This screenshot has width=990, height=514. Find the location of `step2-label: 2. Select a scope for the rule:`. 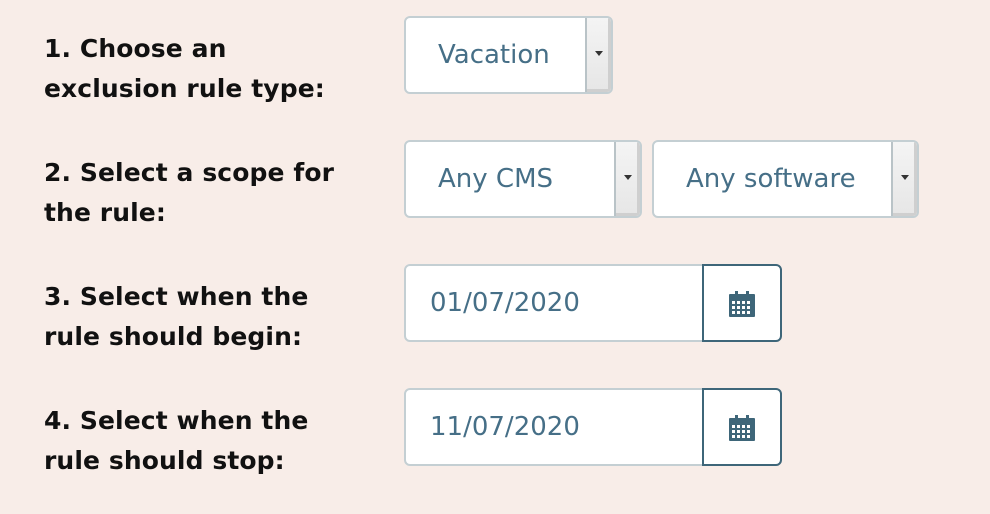

step2-label: 2. Select a scope for the rule: is located at coordinates (189, 192).